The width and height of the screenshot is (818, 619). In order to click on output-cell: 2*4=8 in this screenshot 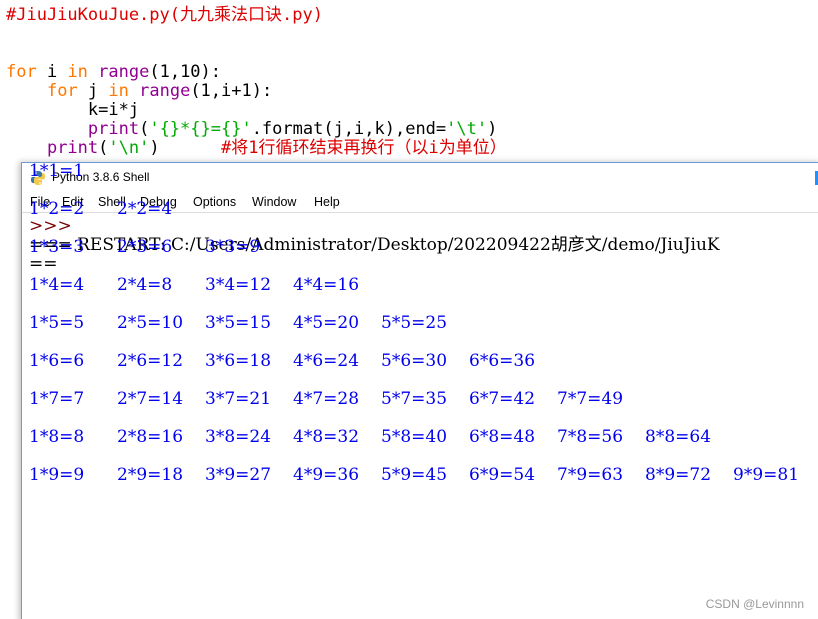, I will do `click(145, 285)`.